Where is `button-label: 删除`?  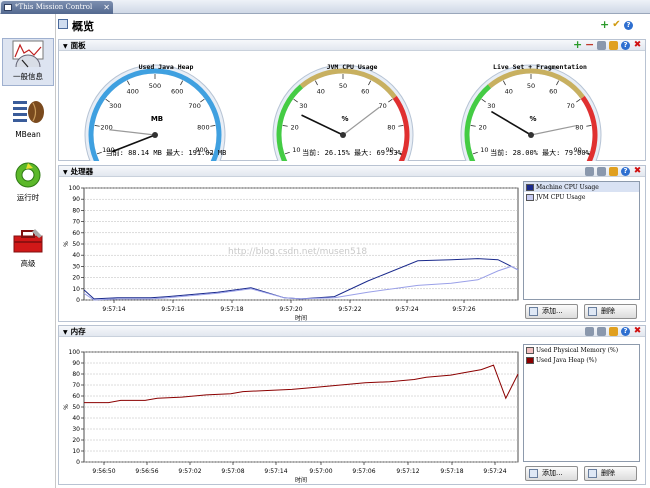 button-label: 删除 is located at coordinates (608, 473).